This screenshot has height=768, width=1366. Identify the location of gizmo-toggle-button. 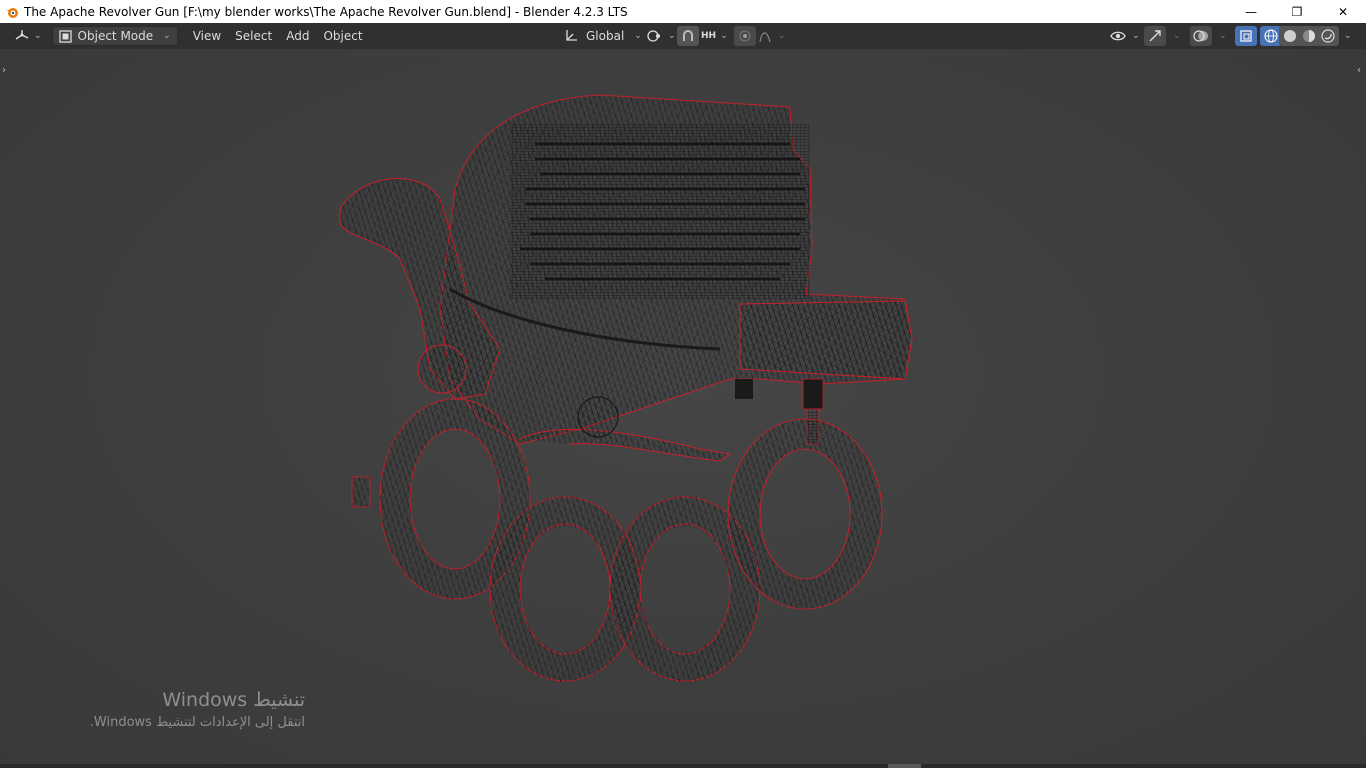
(1155, 36).